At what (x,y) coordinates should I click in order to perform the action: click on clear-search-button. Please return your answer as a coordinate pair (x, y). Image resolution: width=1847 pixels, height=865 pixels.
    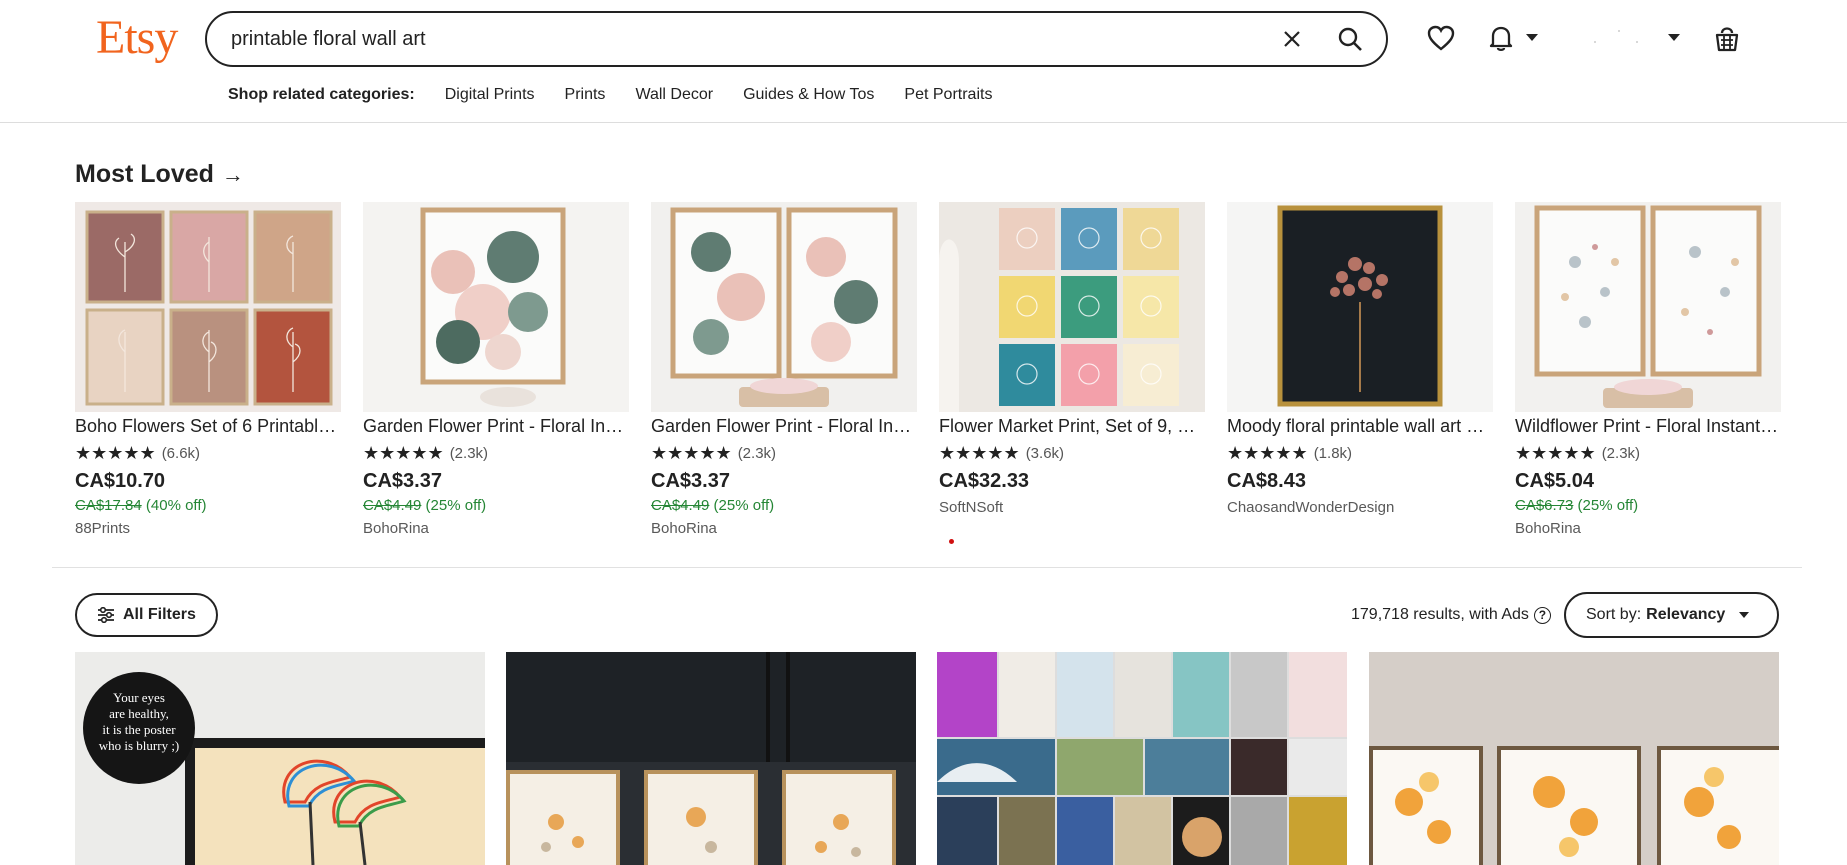
    Looking at the image, I should click on (1292, 39).